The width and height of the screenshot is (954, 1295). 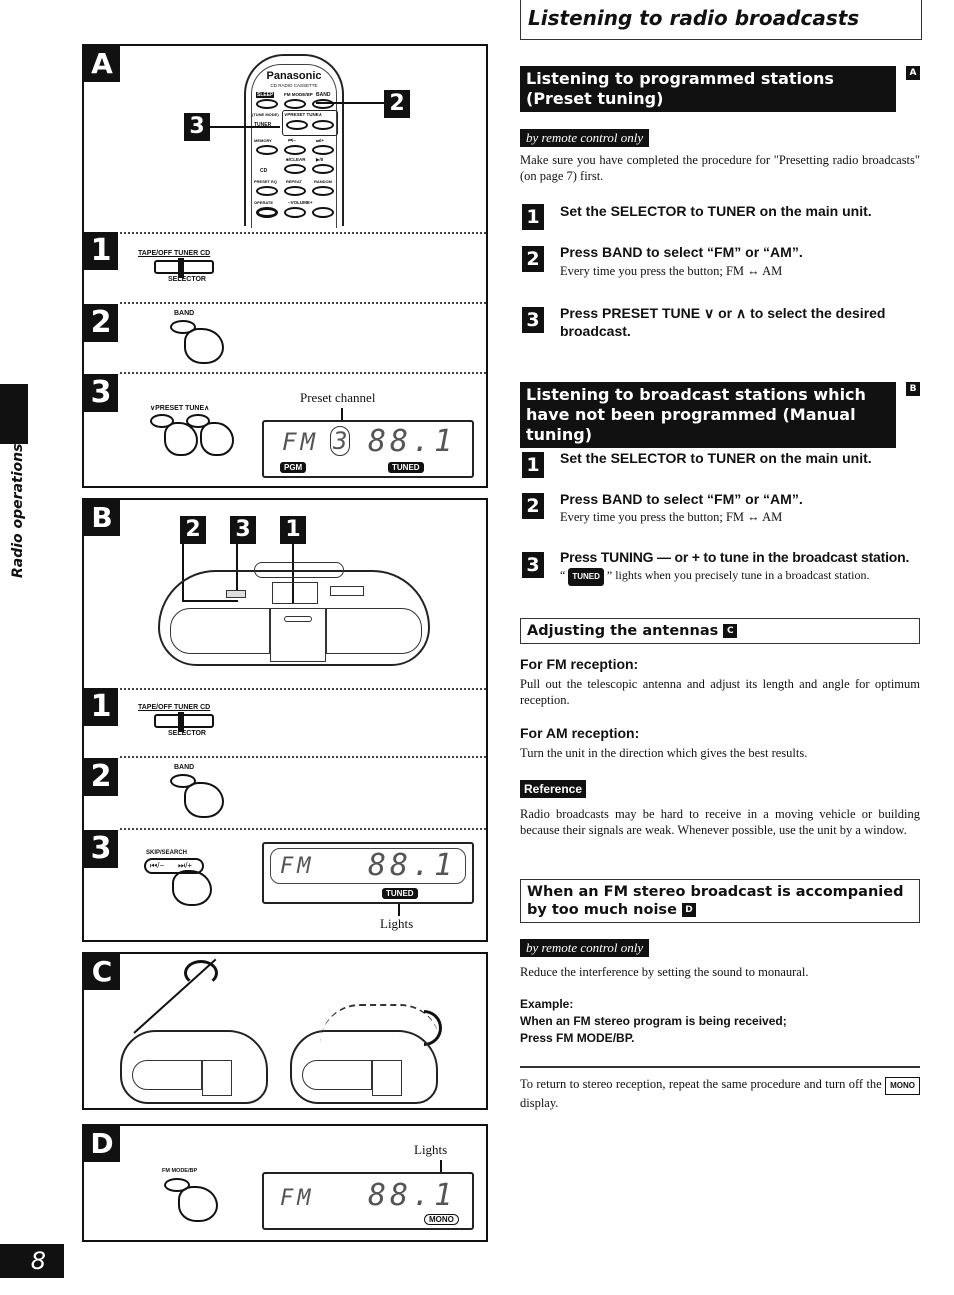 I want to click on reference-label: Reference, so click(x=553, y=789).